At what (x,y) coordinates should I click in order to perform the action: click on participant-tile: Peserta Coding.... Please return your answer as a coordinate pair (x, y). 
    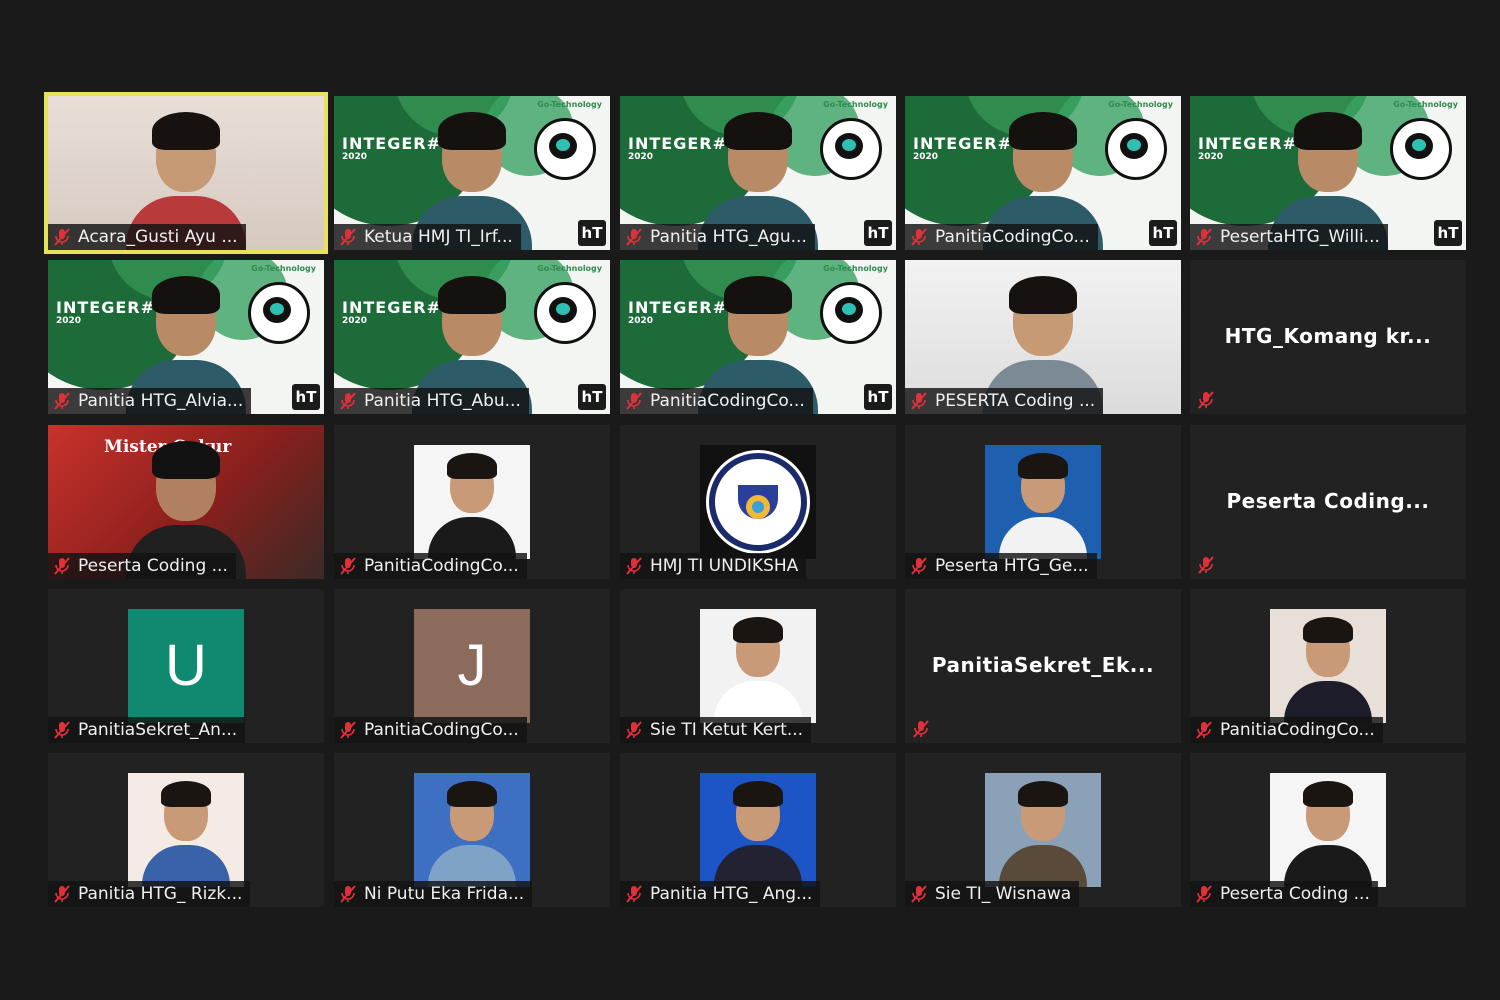
    Looking at the image, I should click on (1328, 502).